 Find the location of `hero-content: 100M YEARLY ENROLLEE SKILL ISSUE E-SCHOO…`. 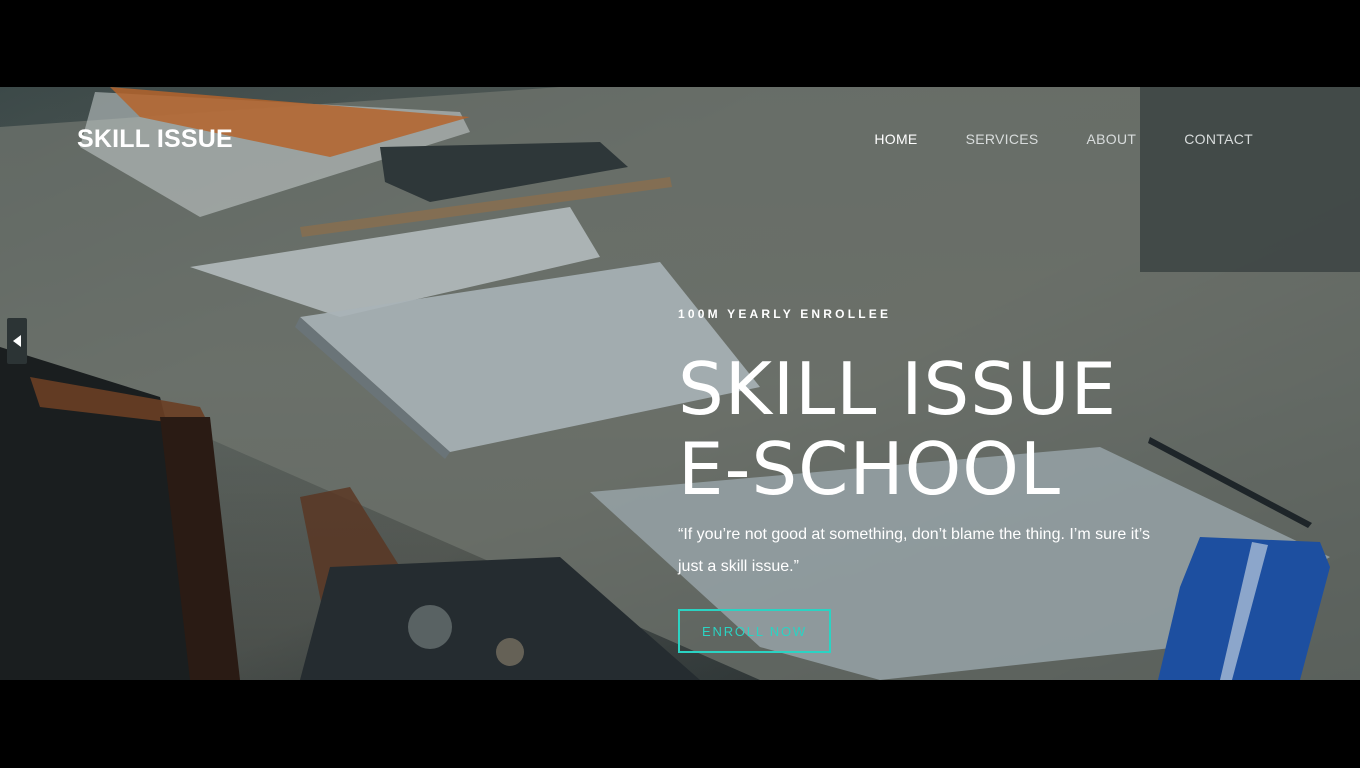

hero-content: 100M YEARLY ENROLLEE SKILL ISSUE E-SCHOO… is located at coordinates (958, 445).